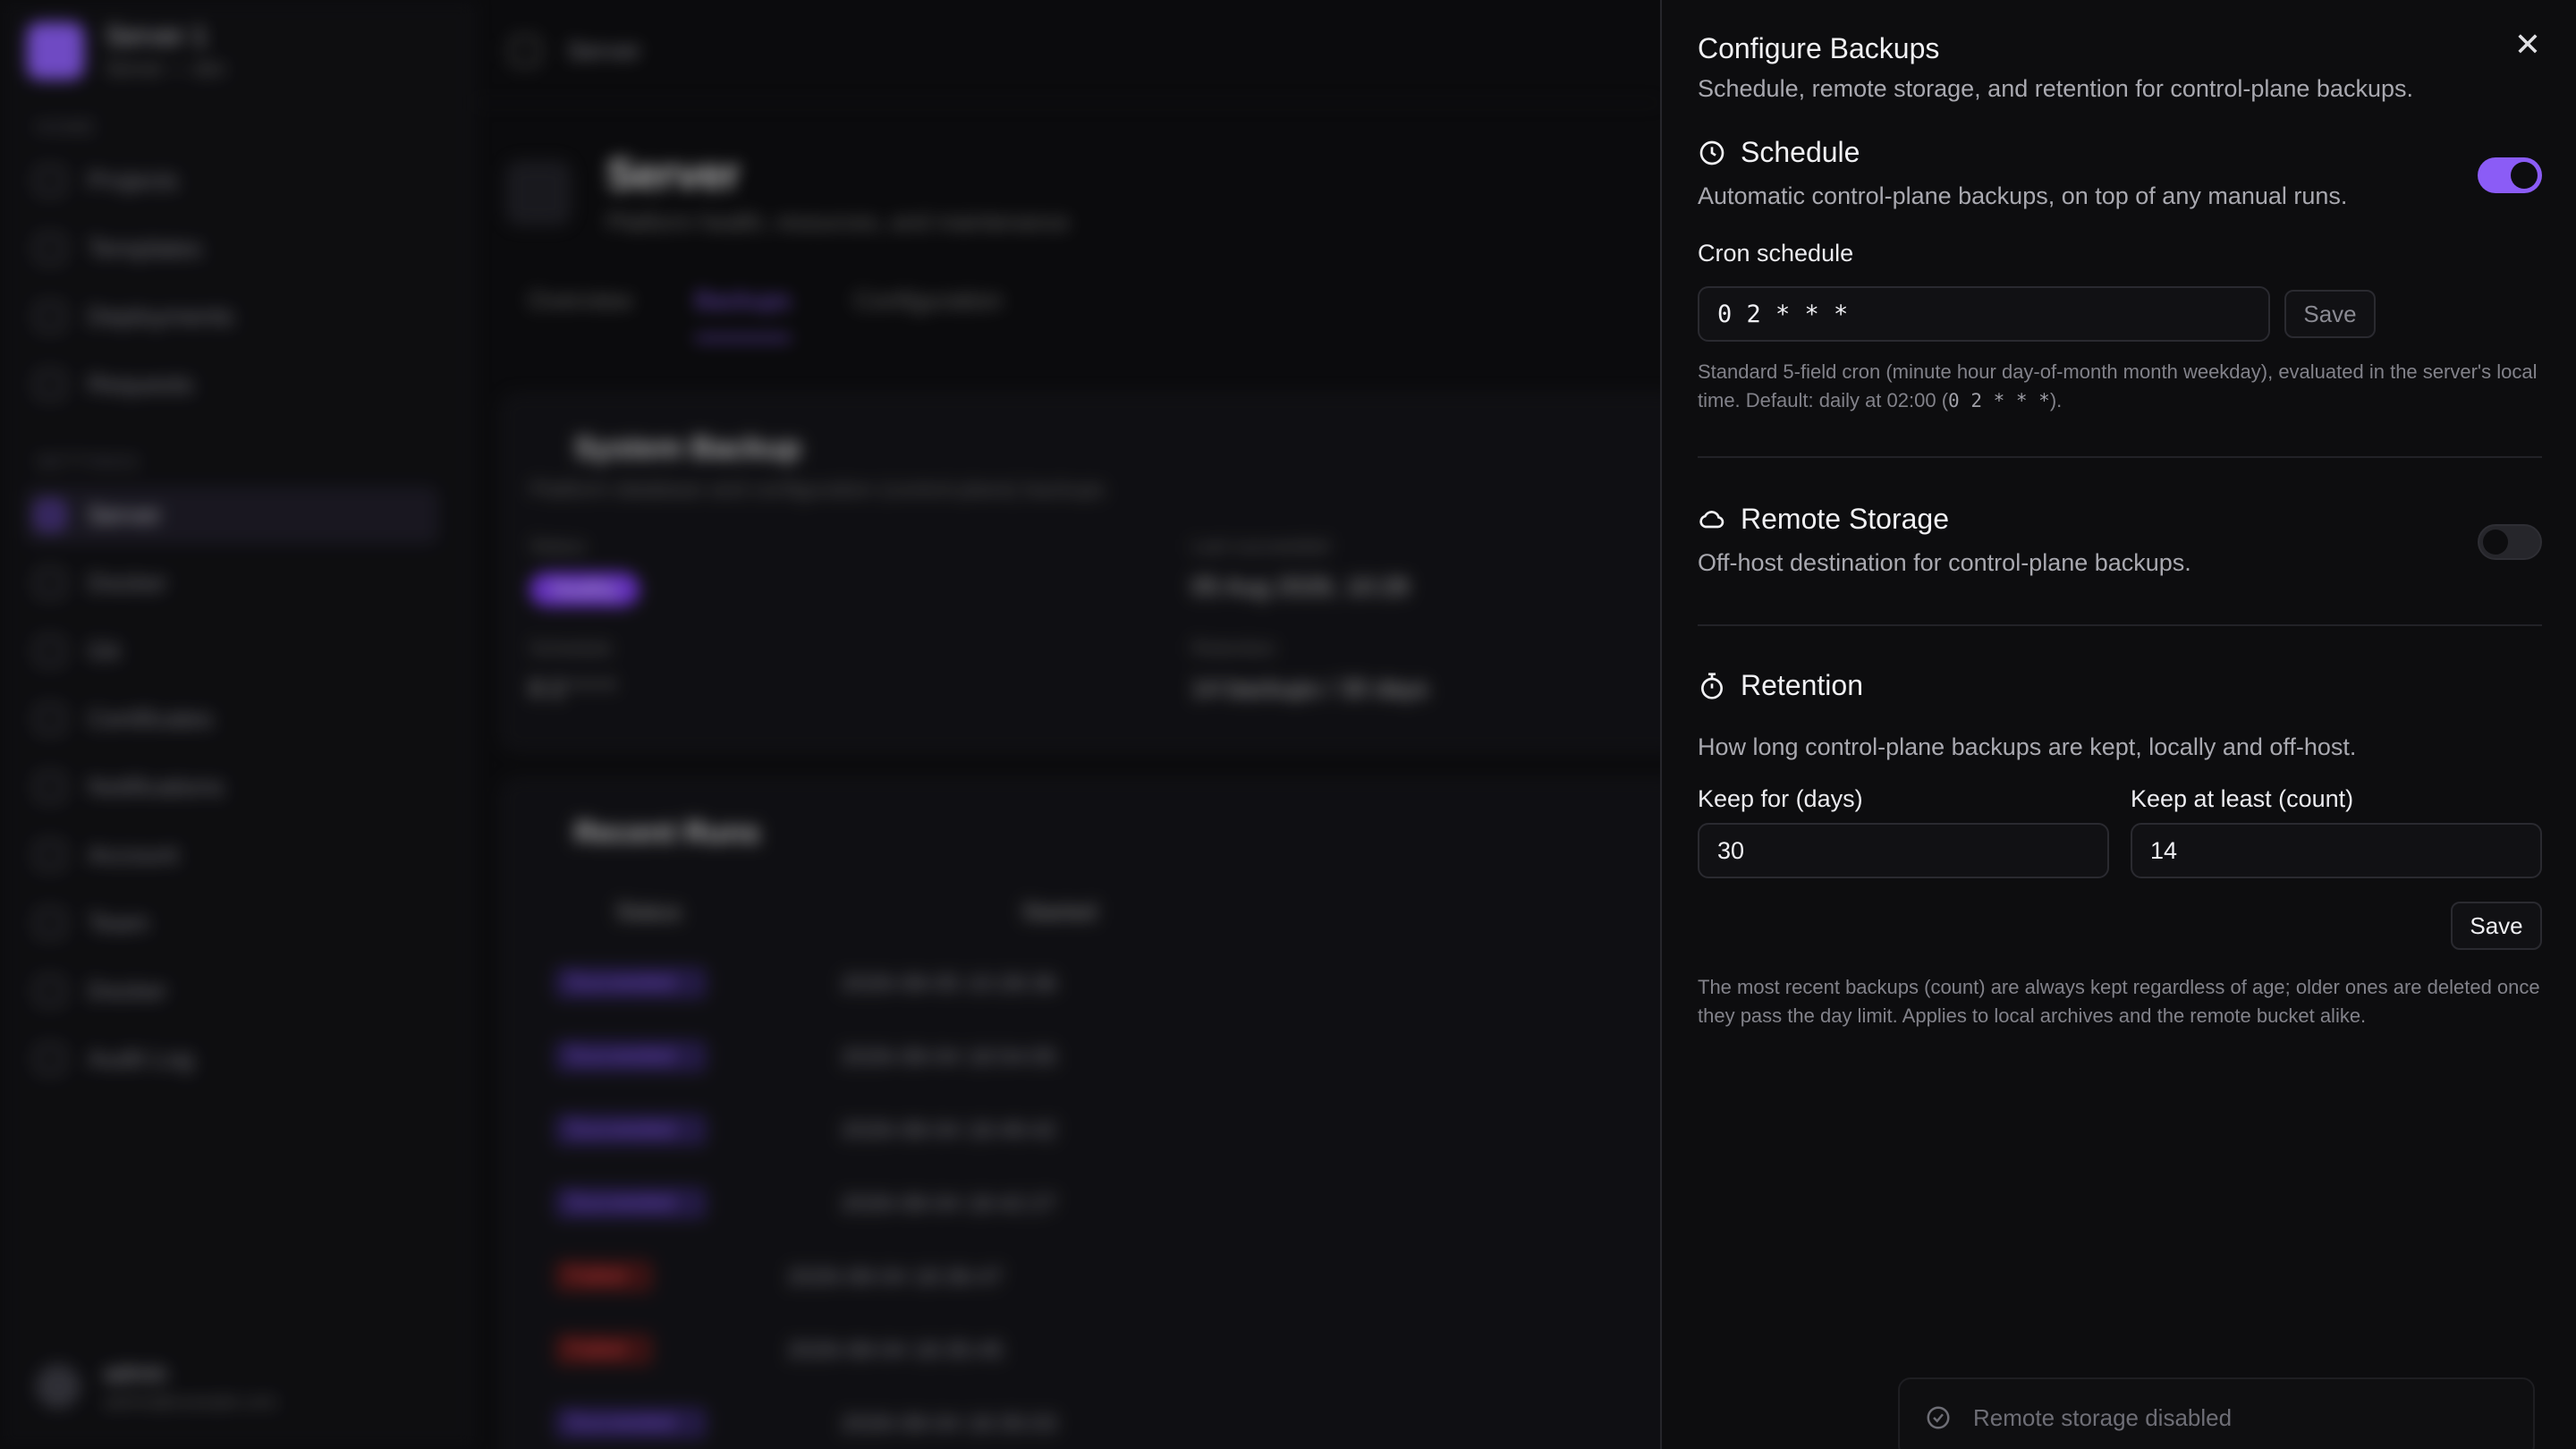  Describe the element at coordinates (687, 448) in the screenshot. I see `system-backup-title: System Backup` at that location.